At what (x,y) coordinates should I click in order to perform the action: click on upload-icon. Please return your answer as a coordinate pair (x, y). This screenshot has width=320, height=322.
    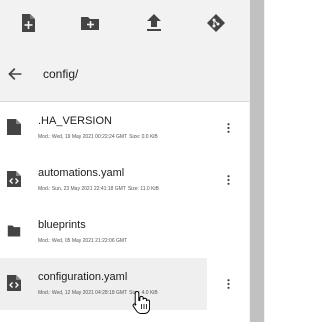
    Looking at the image, I should click on (154, 22).